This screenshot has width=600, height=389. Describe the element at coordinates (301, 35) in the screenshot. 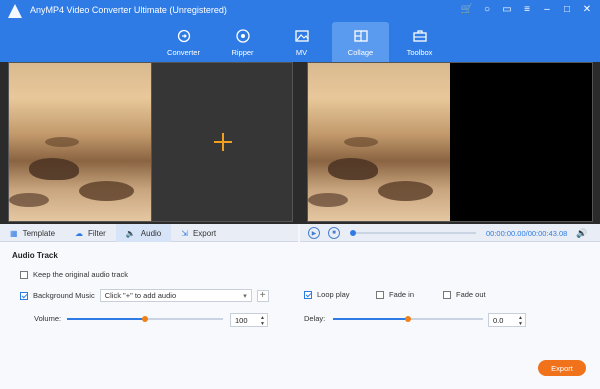

I see `mv-icon` at that location.